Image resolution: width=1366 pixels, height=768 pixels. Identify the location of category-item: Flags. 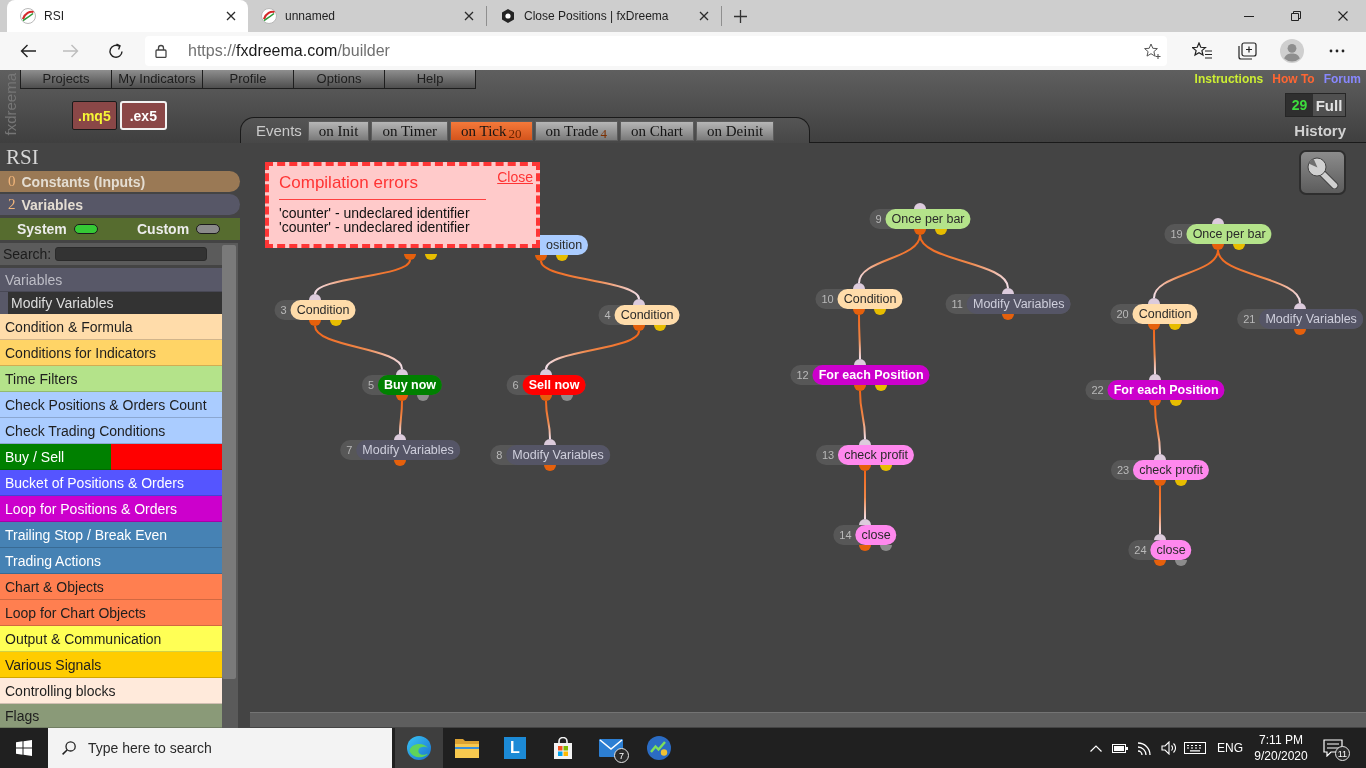
(111, 716).